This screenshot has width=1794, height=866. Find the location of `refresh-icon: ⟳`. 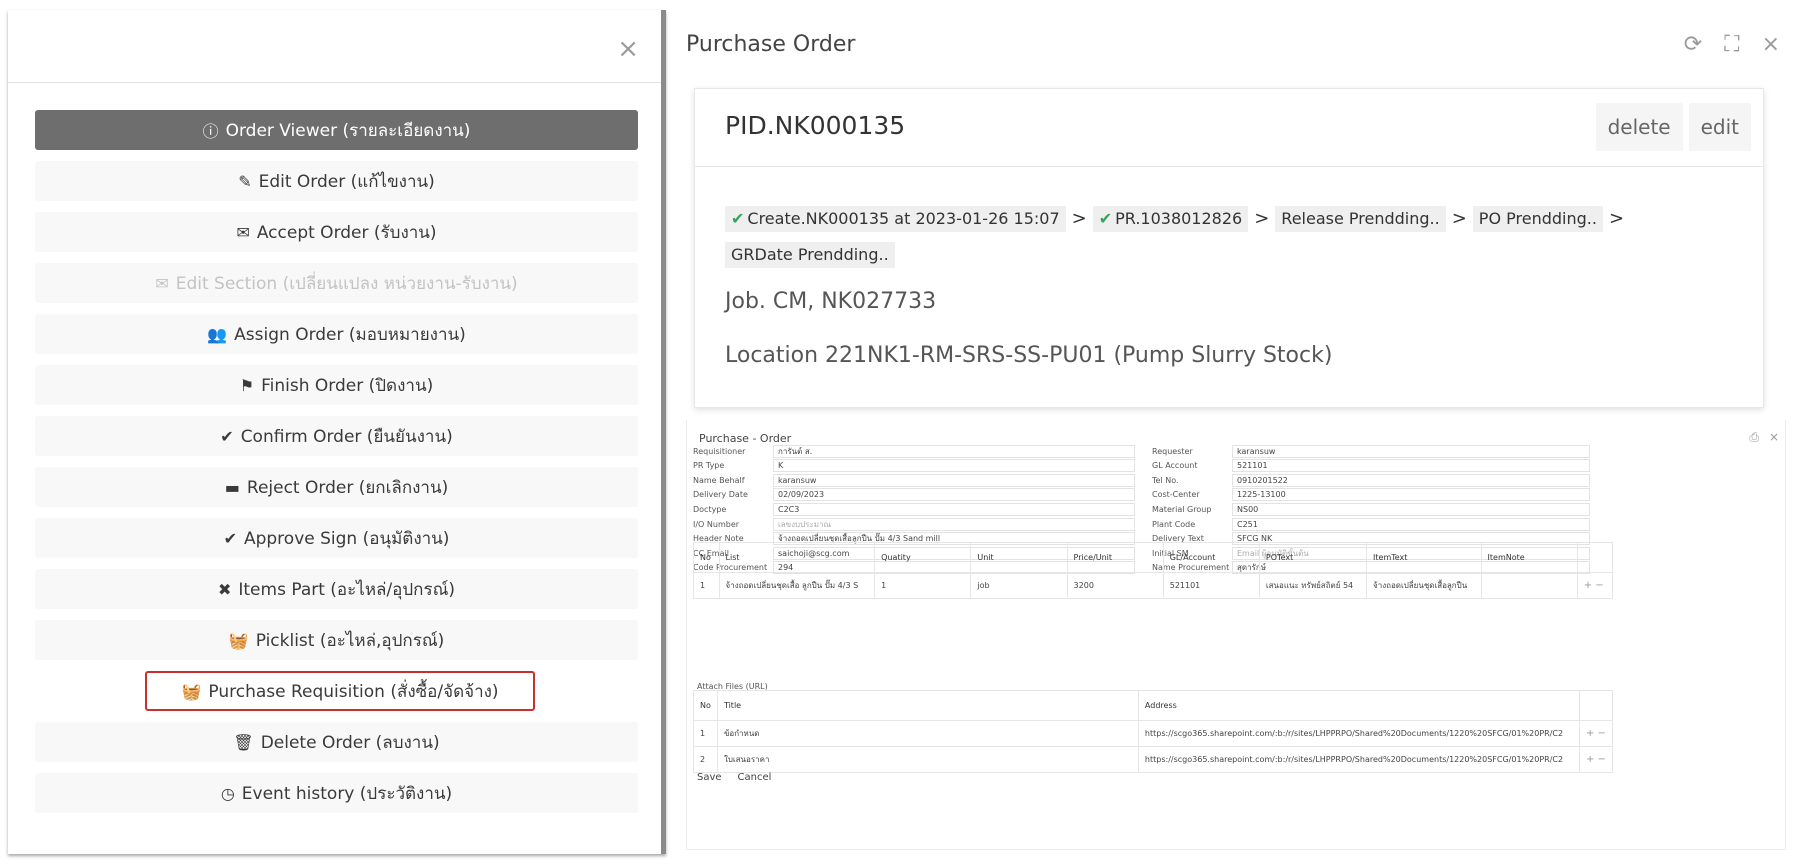

refresh-icon: ⟳ is located at coordinates (1693, 44).